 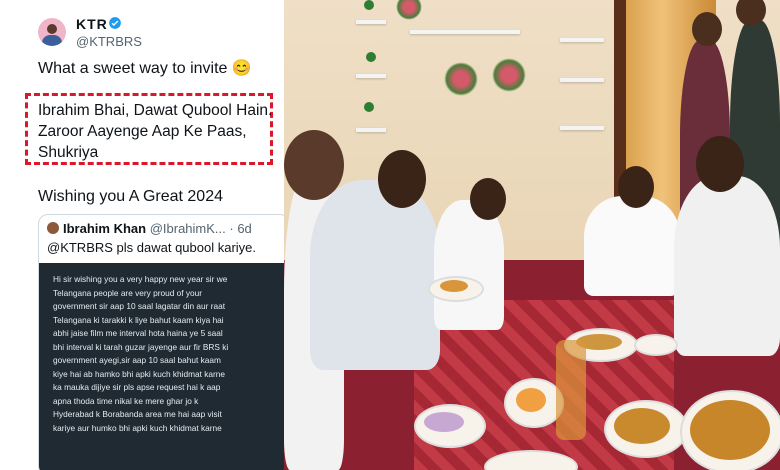 I want to click on tweet-text: What a sweet way to invite 😊, so click(x=145, y=68).